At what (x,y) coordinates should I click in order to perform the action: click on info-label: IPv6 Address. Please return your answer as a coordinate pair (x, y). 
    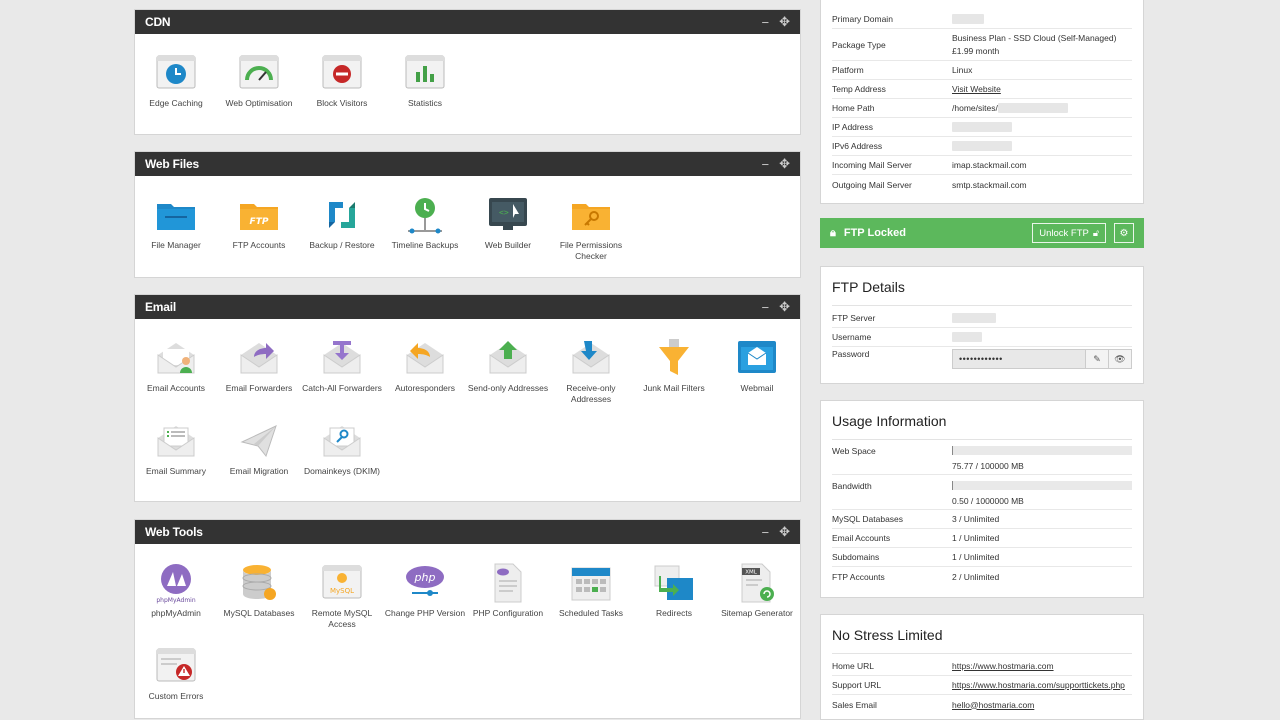
    Looking at the image, I should click on (857, 146).